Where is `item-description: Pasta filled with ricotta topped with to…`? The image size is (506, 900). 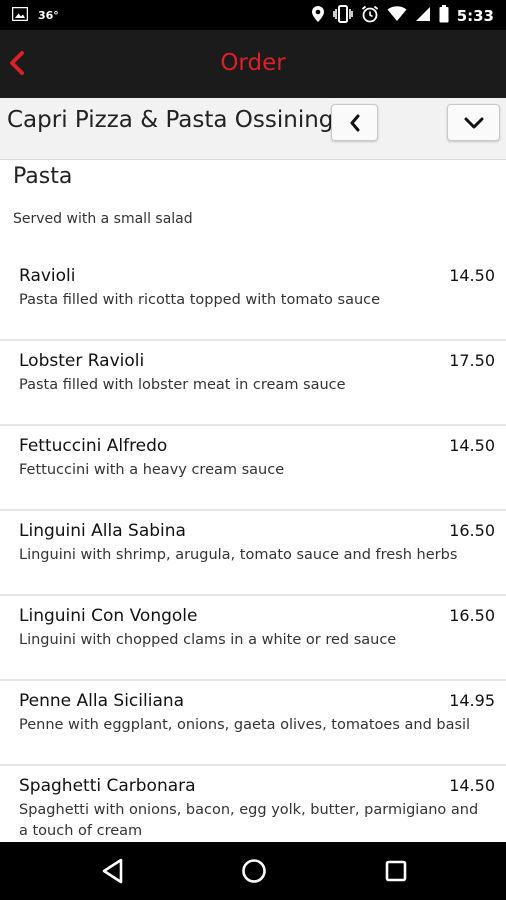
item-description: Pasta filled with ricotta topped with to… is located at coordinates (200, 300).